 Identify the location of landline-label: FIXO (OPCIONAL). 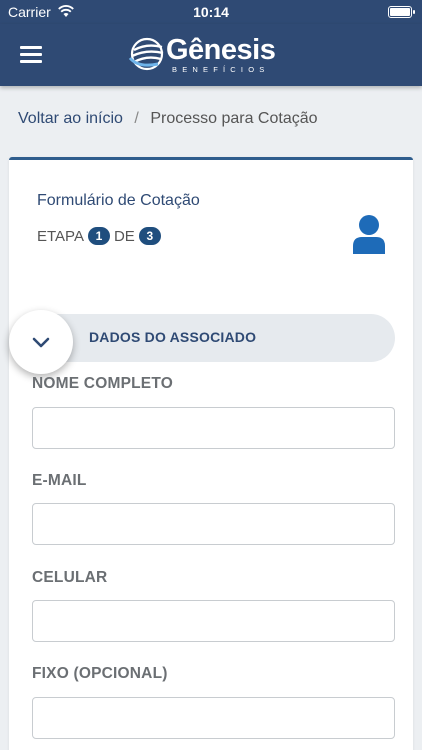
(100, 673).